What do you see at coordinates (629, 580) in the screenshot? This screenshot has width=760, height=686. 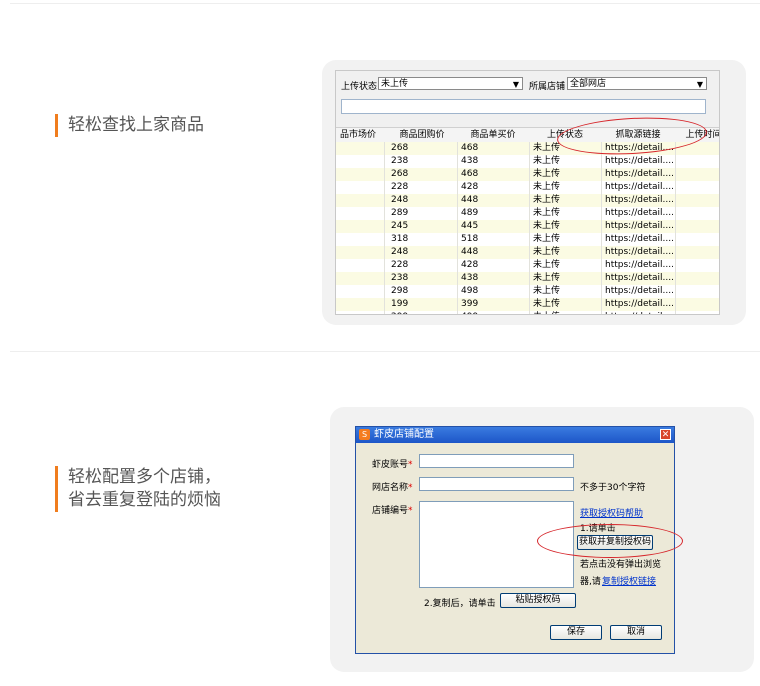 I see `copy-auth-link: 复制授权链接` at bounding box center [629, 580].